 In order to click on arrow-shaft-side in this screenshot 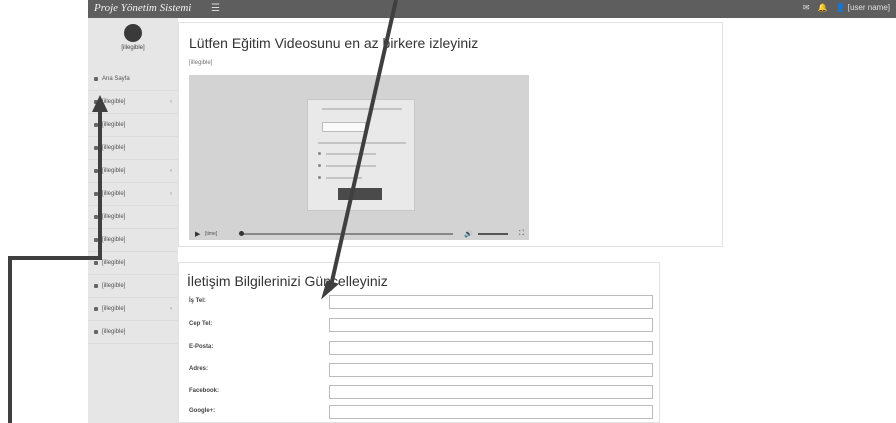, I will do `click(55, 265)`.